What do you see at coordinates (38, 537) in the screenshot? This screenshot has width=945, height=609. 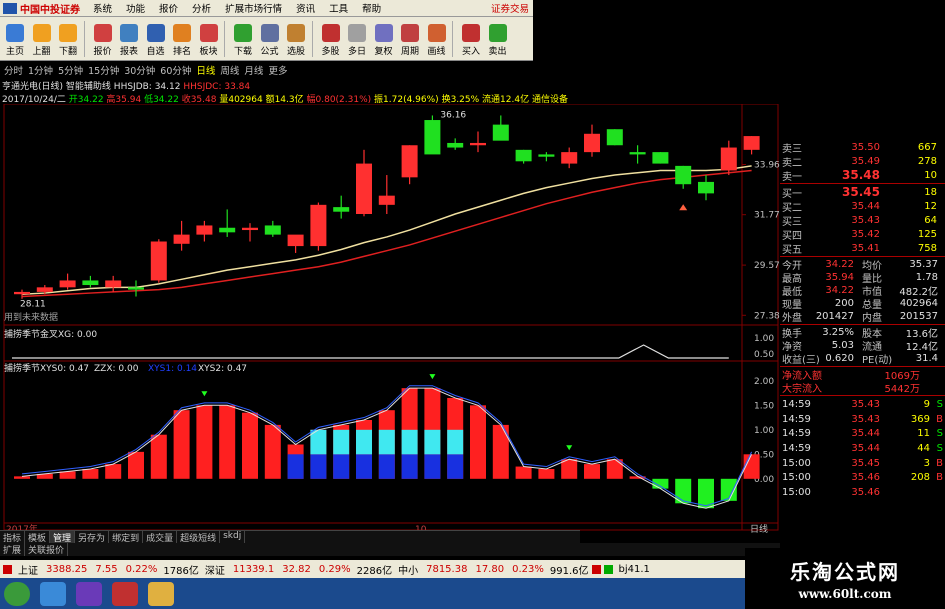 I see `indicator-tab: 模板` at bounding box center [38, 537].